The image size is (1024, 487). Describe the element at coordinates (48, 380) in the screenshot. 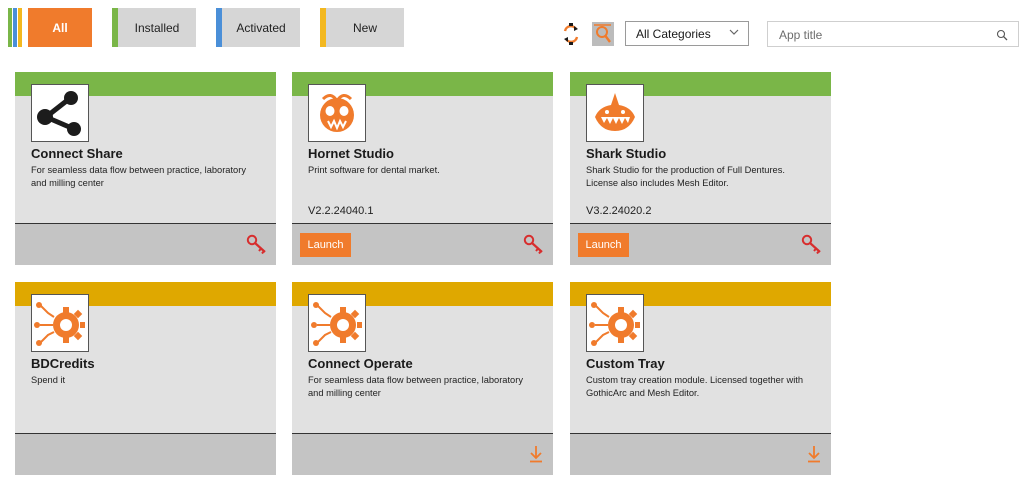

I see `app-description: Spend it` at that location.